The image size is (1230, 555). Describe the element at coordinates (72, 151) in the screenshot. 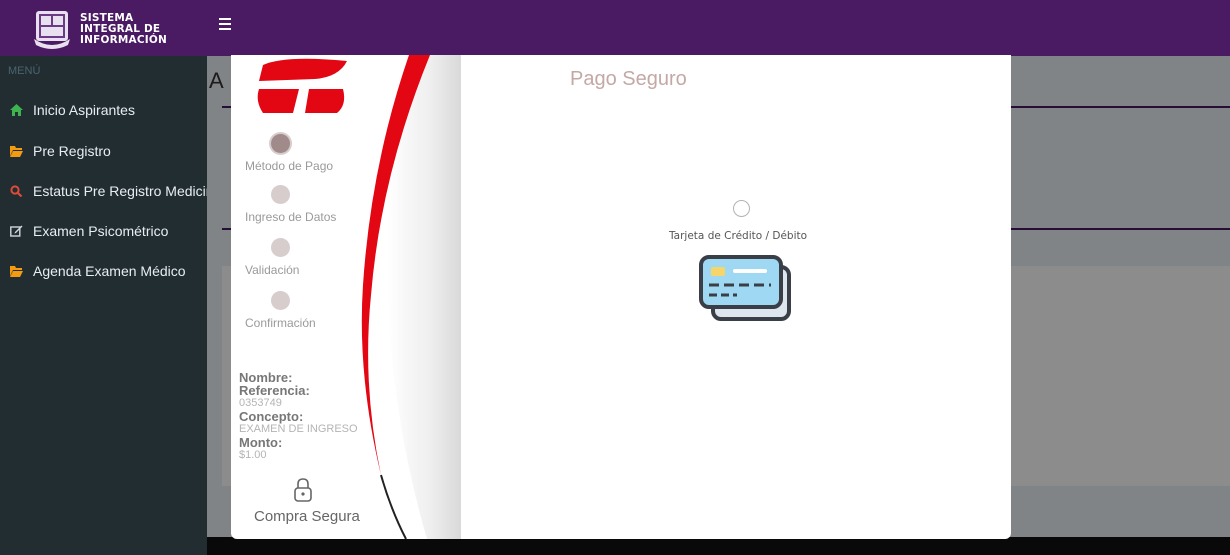

I see `sidebar-item-label: Pre Registro` at that location.